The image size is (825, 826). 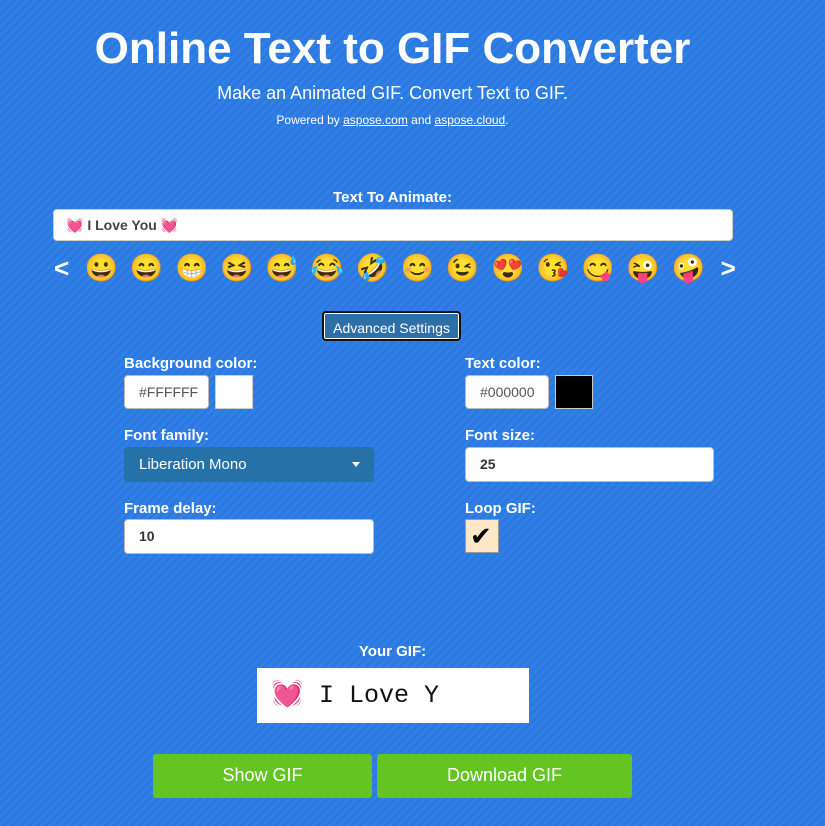 What do you see at coordinates (61, 268) in the screenshot?
I see `emoji-prev-button: <` at bounding box center [61, 268].